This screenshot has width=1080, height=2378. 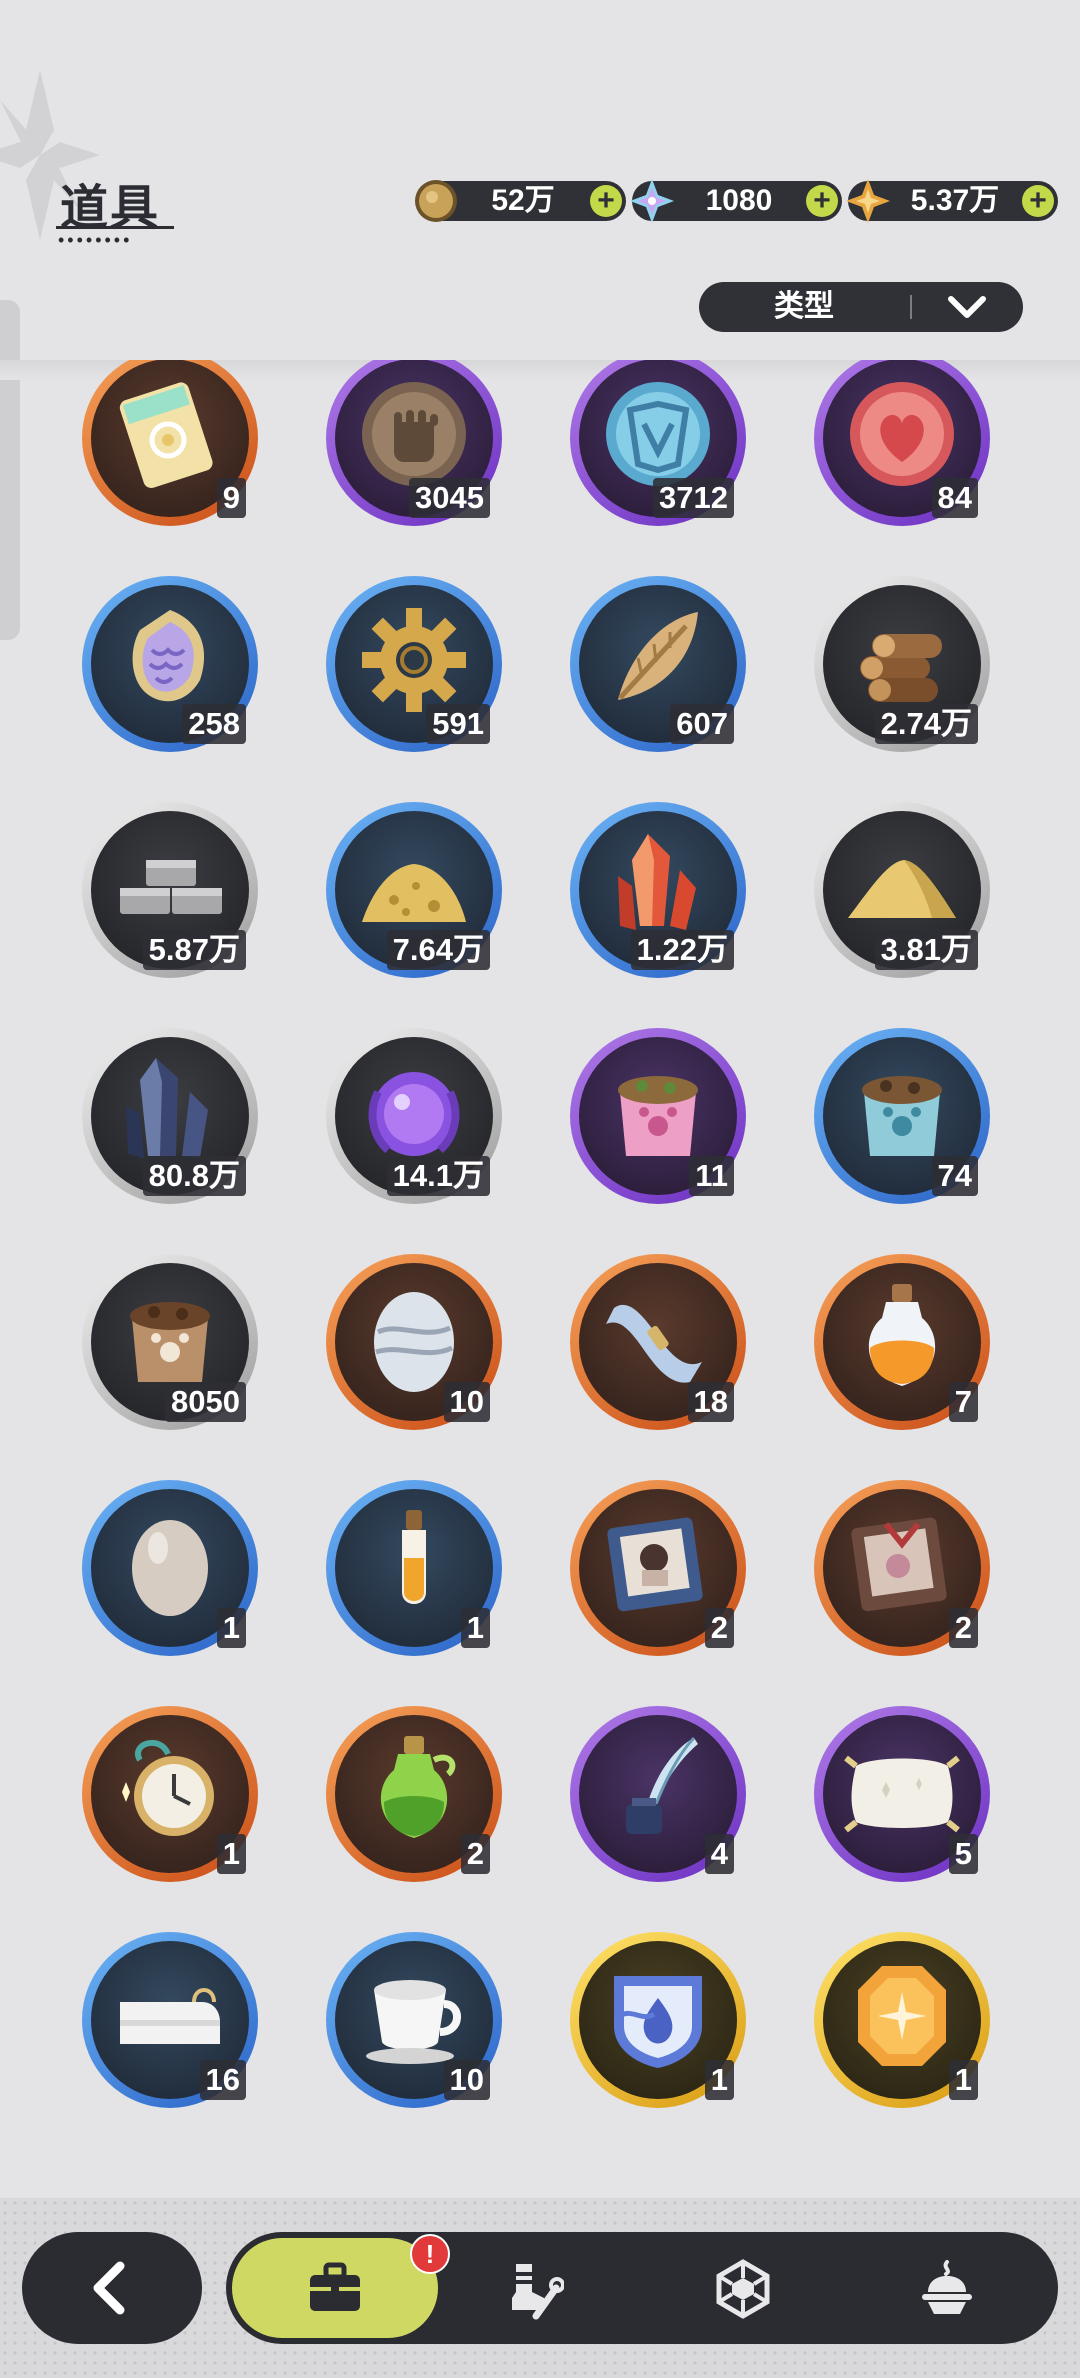 I want to click on brown-pet-food-bag-icon, so click(x=170, y=1342).